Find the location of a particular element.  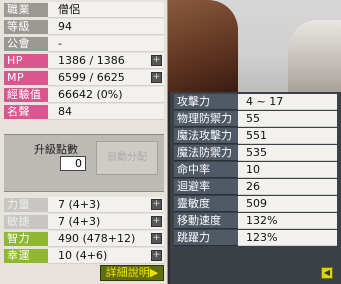

detail-row: 移動速度 132% is located at coordinates (255, 221).